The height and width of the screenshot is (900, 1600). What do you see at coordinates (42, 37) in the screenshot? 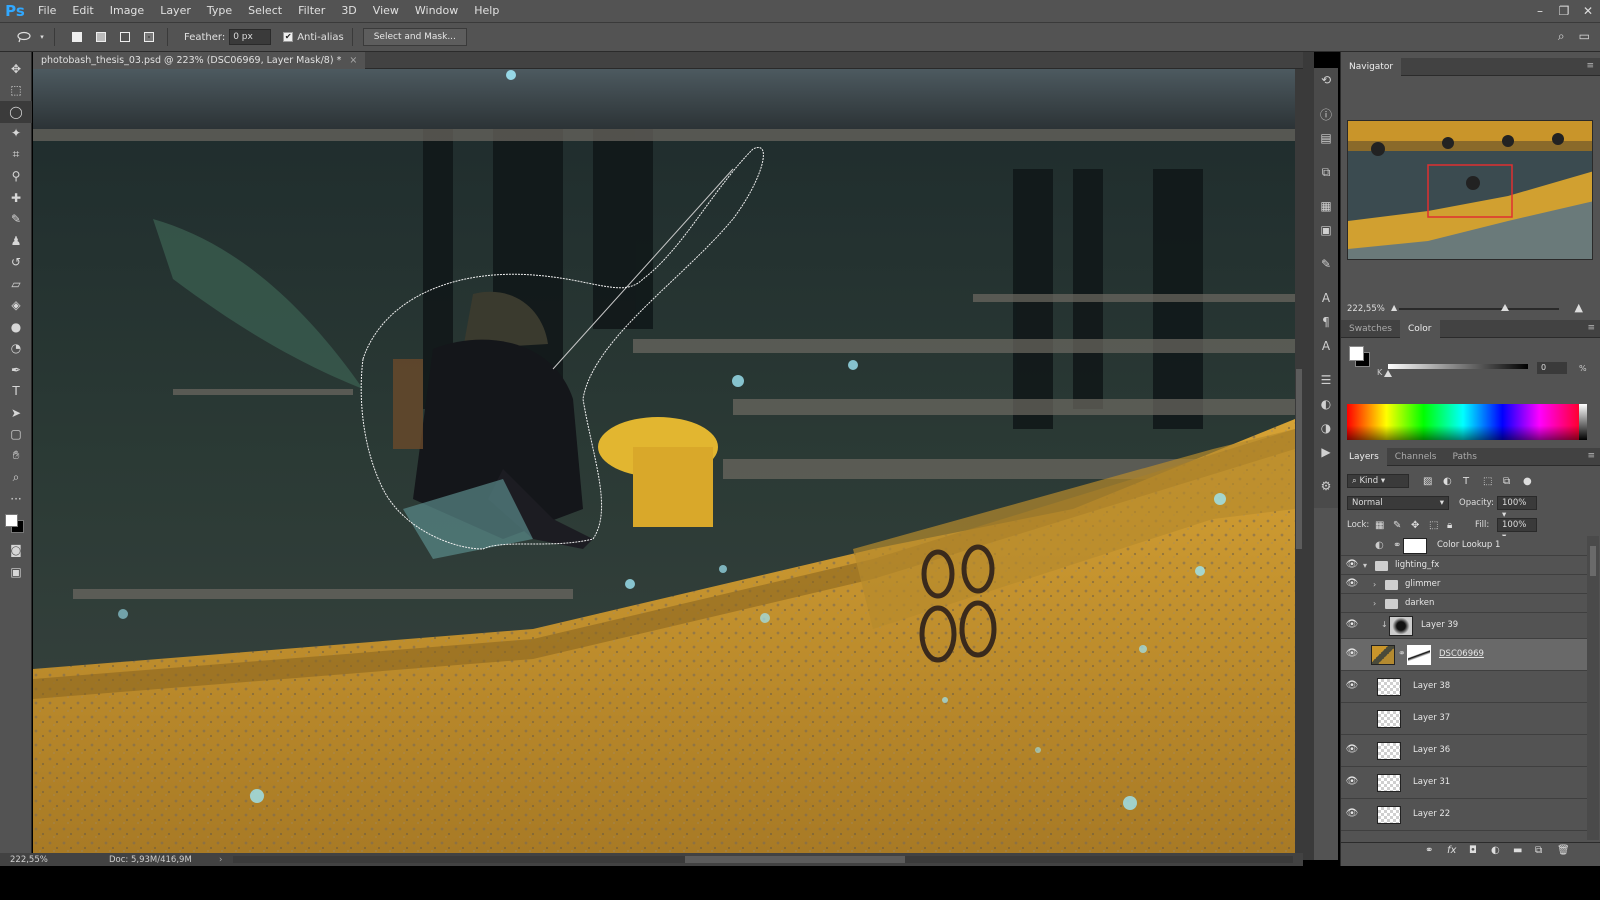
I see `preset-chevron-down-icon: ▾` at bounding box center [42, 37].